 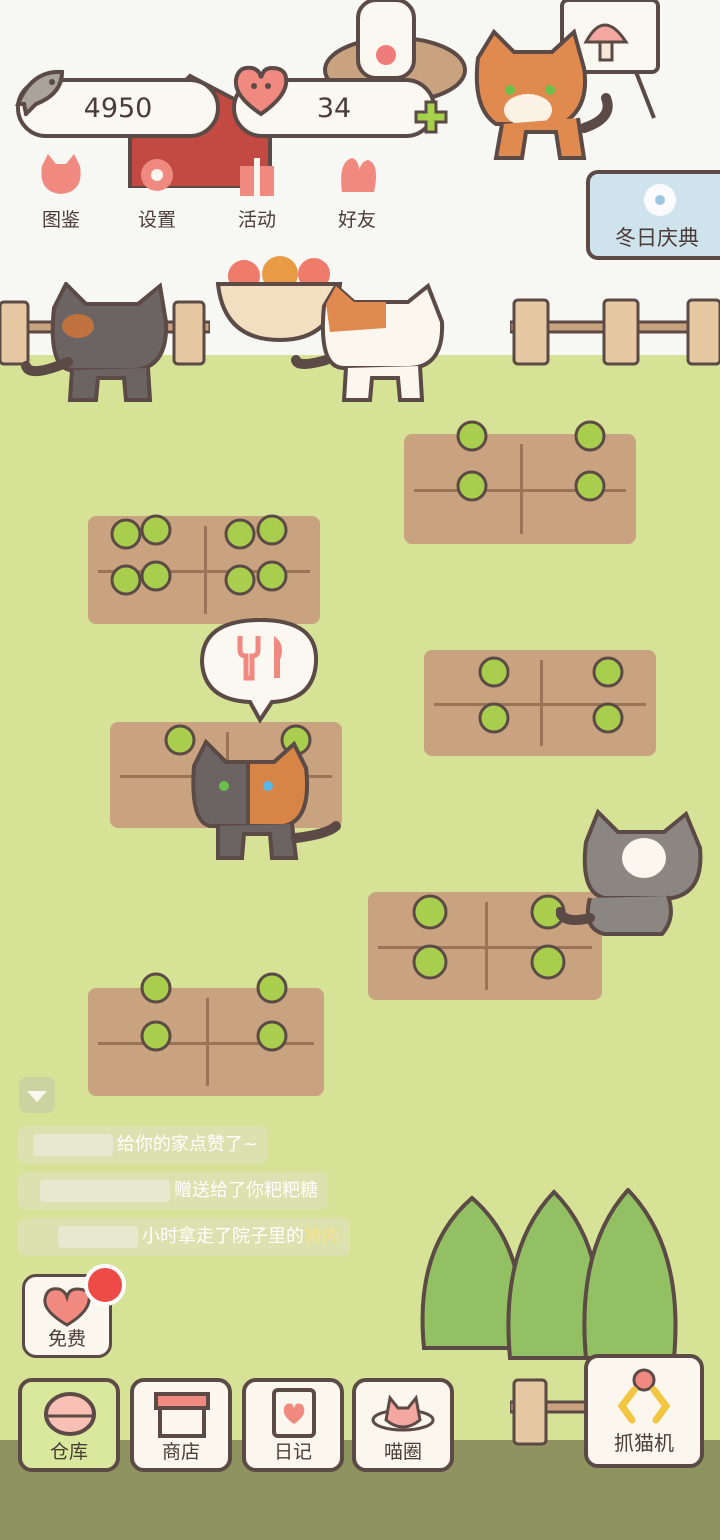 I want to click on message-highlight-item: 猪肉, so click(x=322, y=1236).